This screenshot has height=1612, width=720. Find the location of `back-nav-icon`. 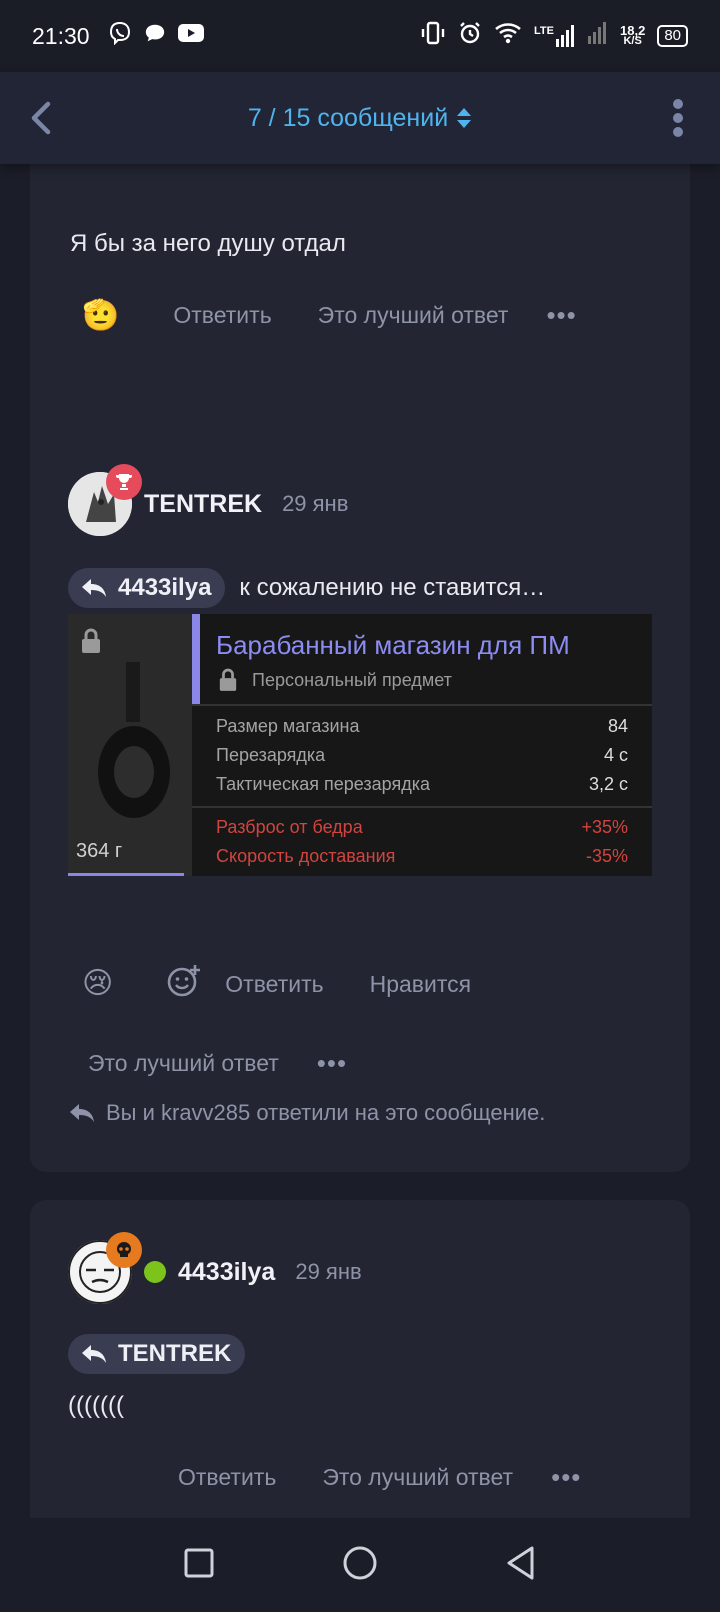

back-nav-icon is located at coordinates (521, 1565).